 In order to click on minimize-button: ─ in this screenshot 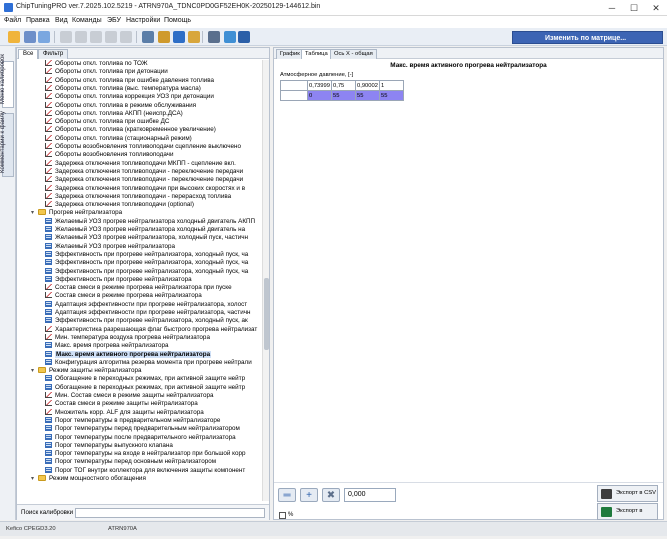, I will do `click(612, 8)`.